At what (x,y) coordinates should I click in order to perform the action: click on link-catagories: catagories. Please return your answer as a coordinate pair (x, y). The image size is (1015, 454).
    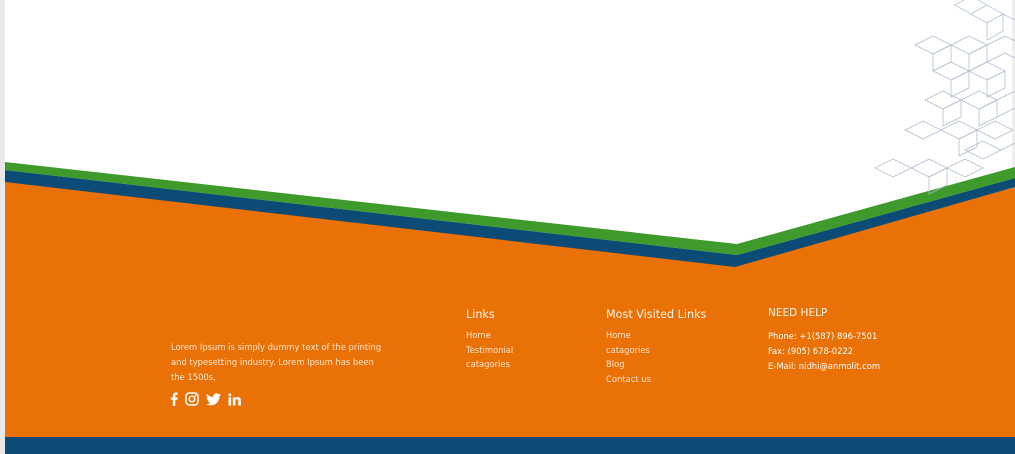
    Looking at the image, I should click on (488, 364).